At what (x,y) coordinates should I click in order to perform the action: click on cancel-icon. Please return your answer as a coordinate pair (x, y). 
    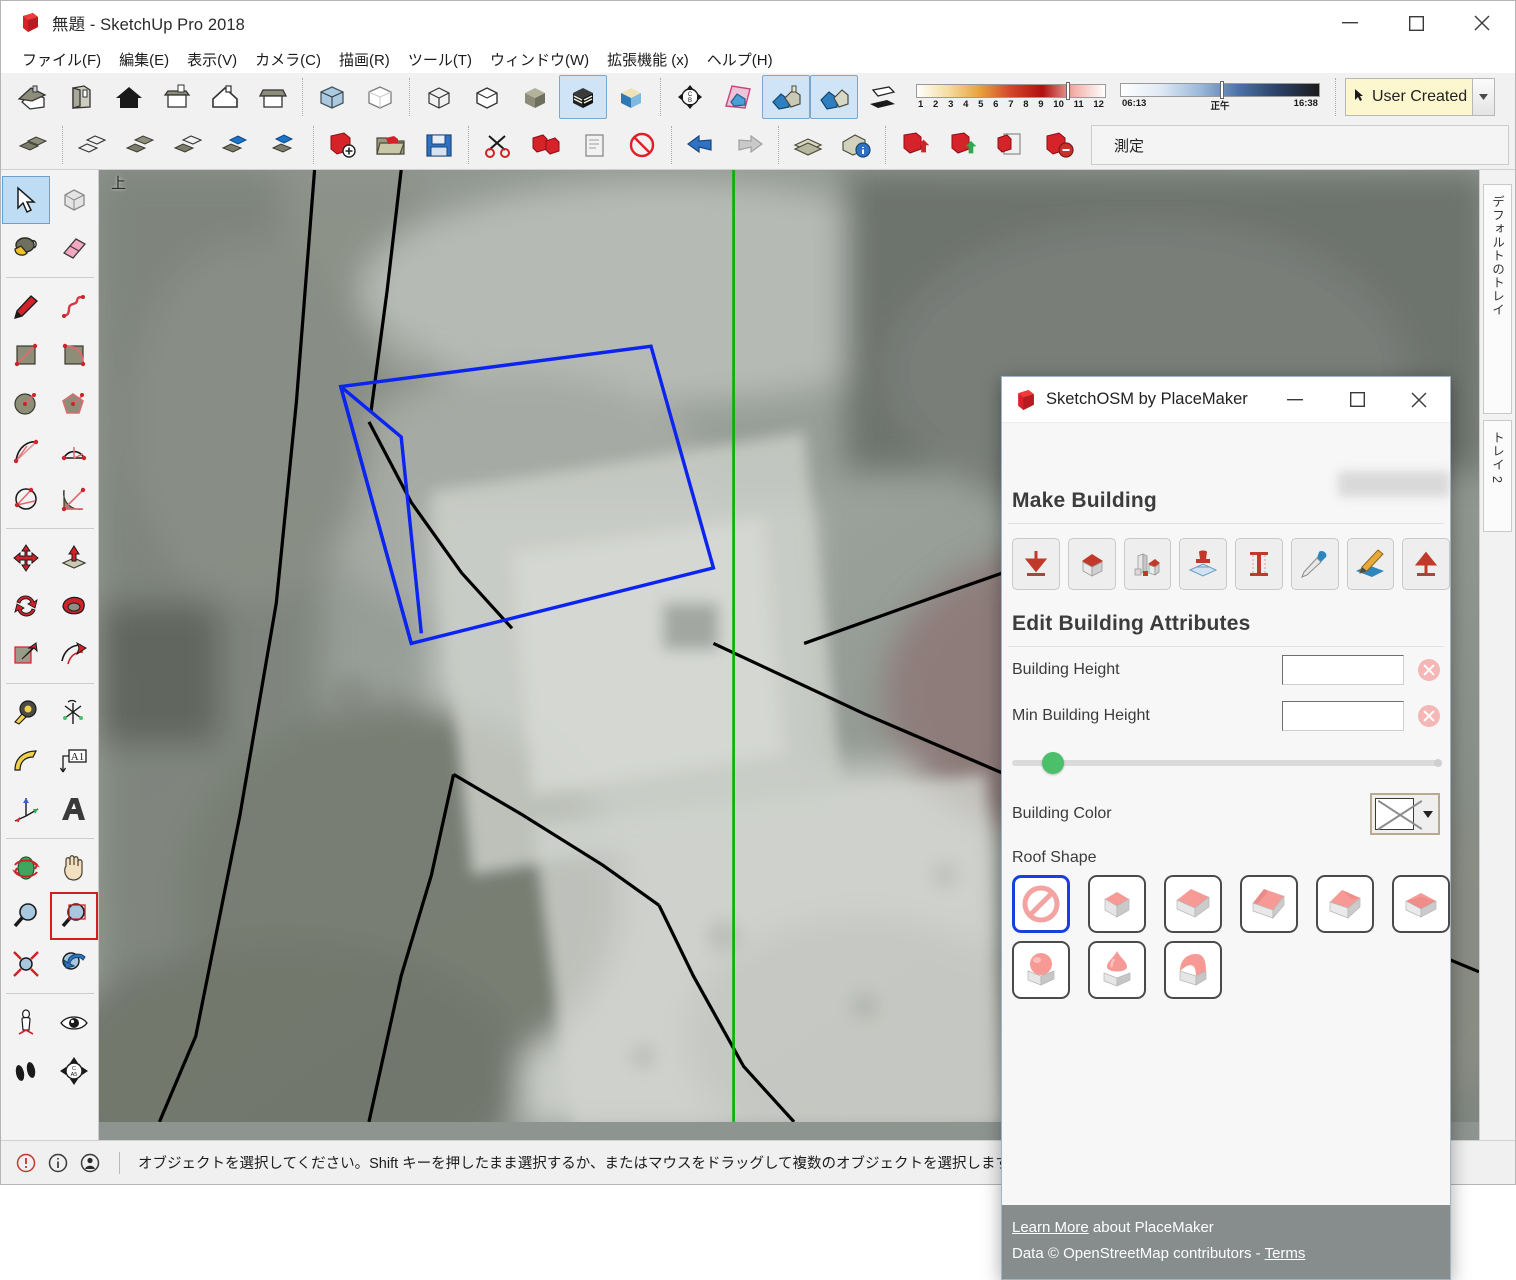
    Looking at the image, I should click on (642, 145).